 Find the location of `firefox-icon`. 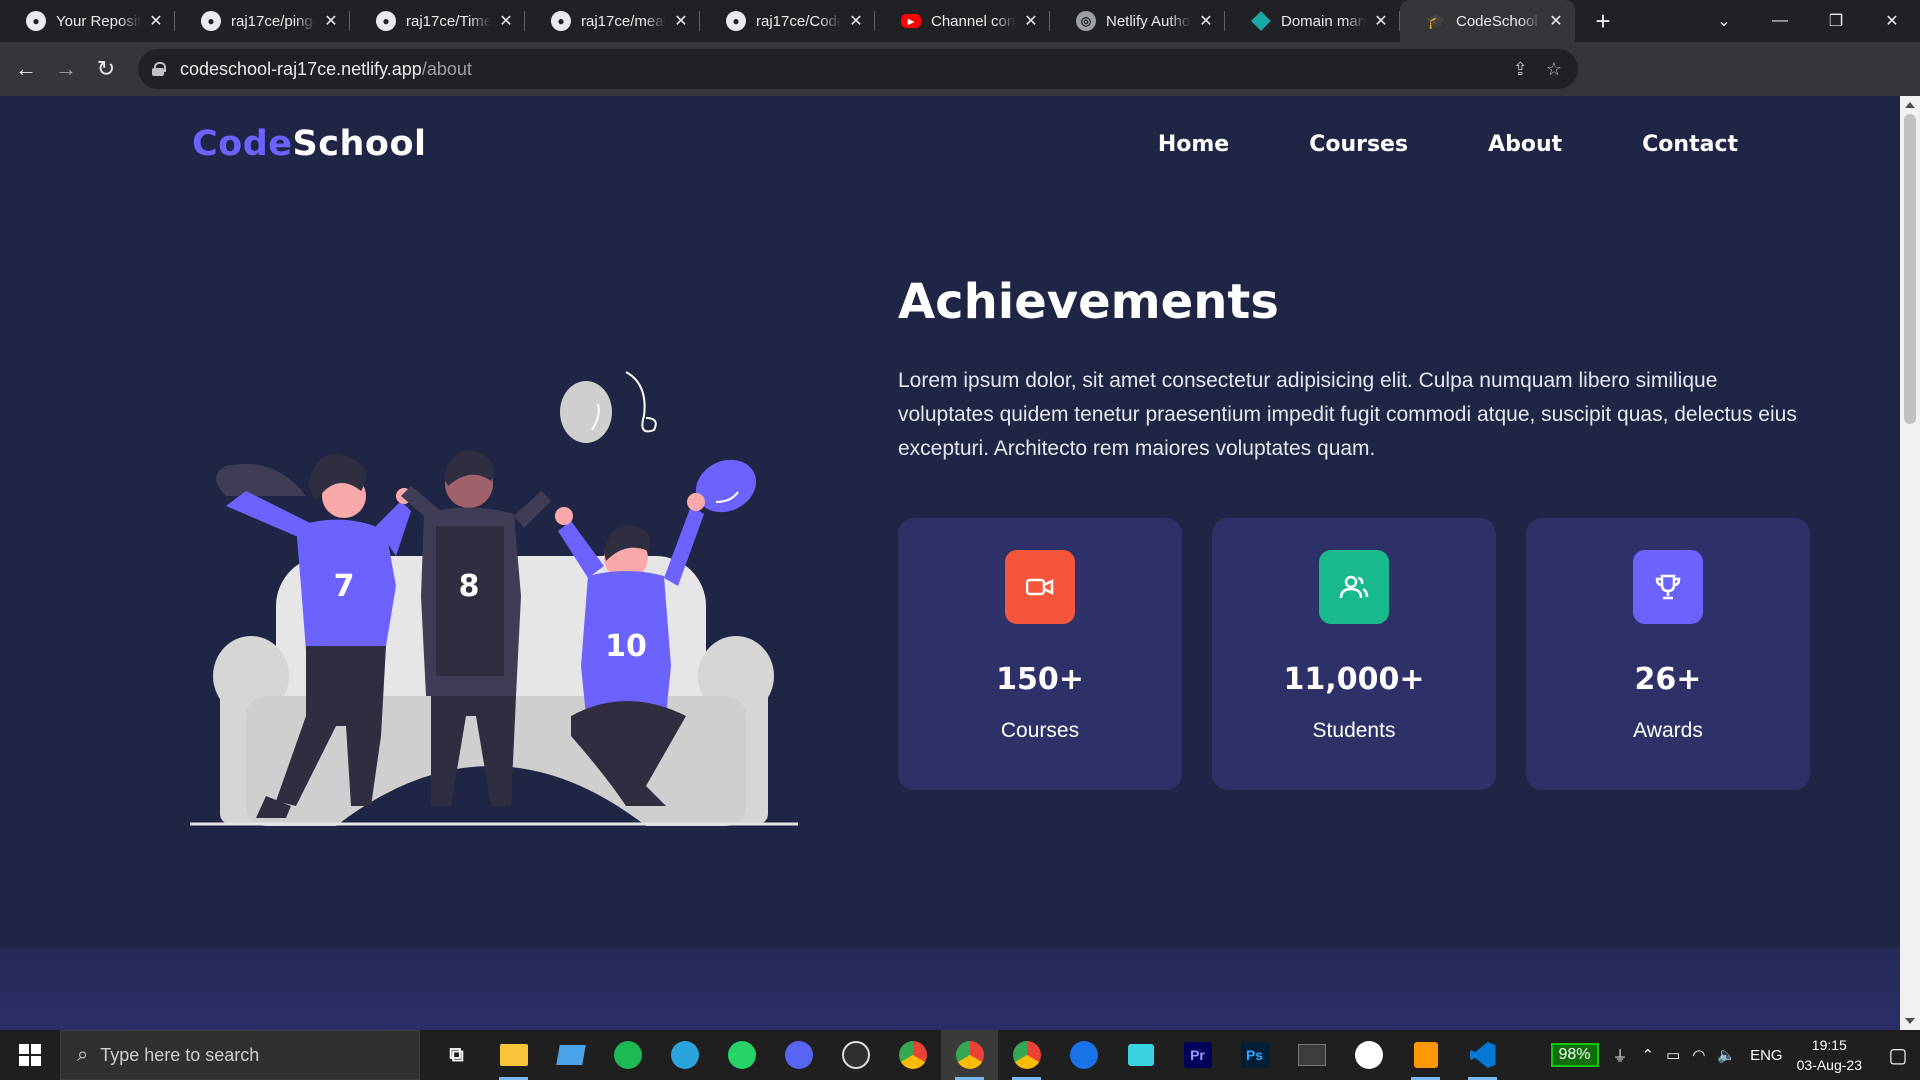

firefox-icon is located at coordinates (1083, 1055).